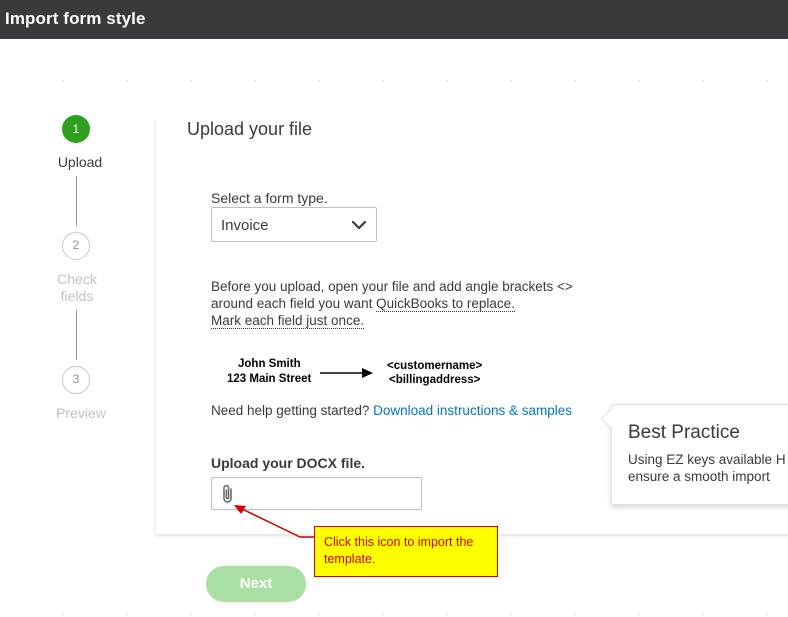 This screenshot has width=788, height=617. What do you see at coordinates (699, 476) in the screenshot?
I see `popover-body-line-2: ensure a smooth import` at bounding box center [699, 476].